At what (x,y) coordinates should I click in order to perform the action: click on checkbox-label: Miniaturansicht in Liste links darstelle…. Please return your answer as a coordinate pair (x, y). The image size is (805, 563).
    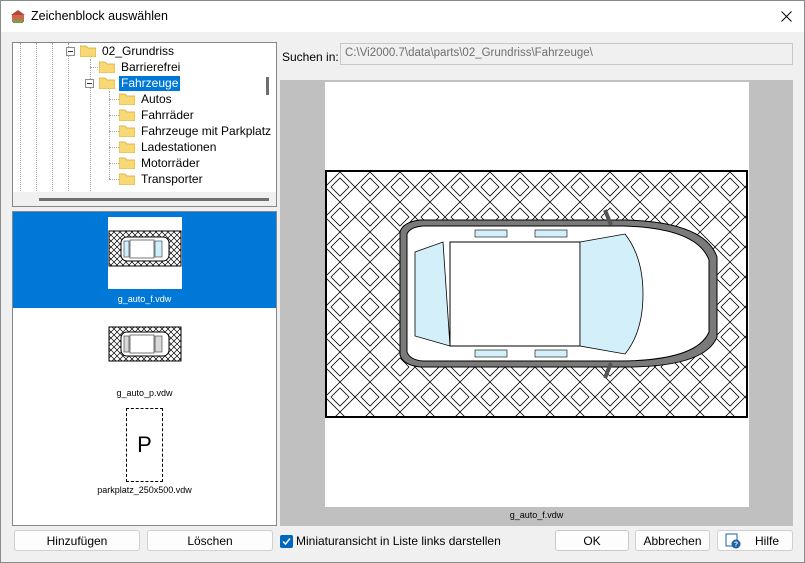
    Looking at the image, I should click on (398, 541).